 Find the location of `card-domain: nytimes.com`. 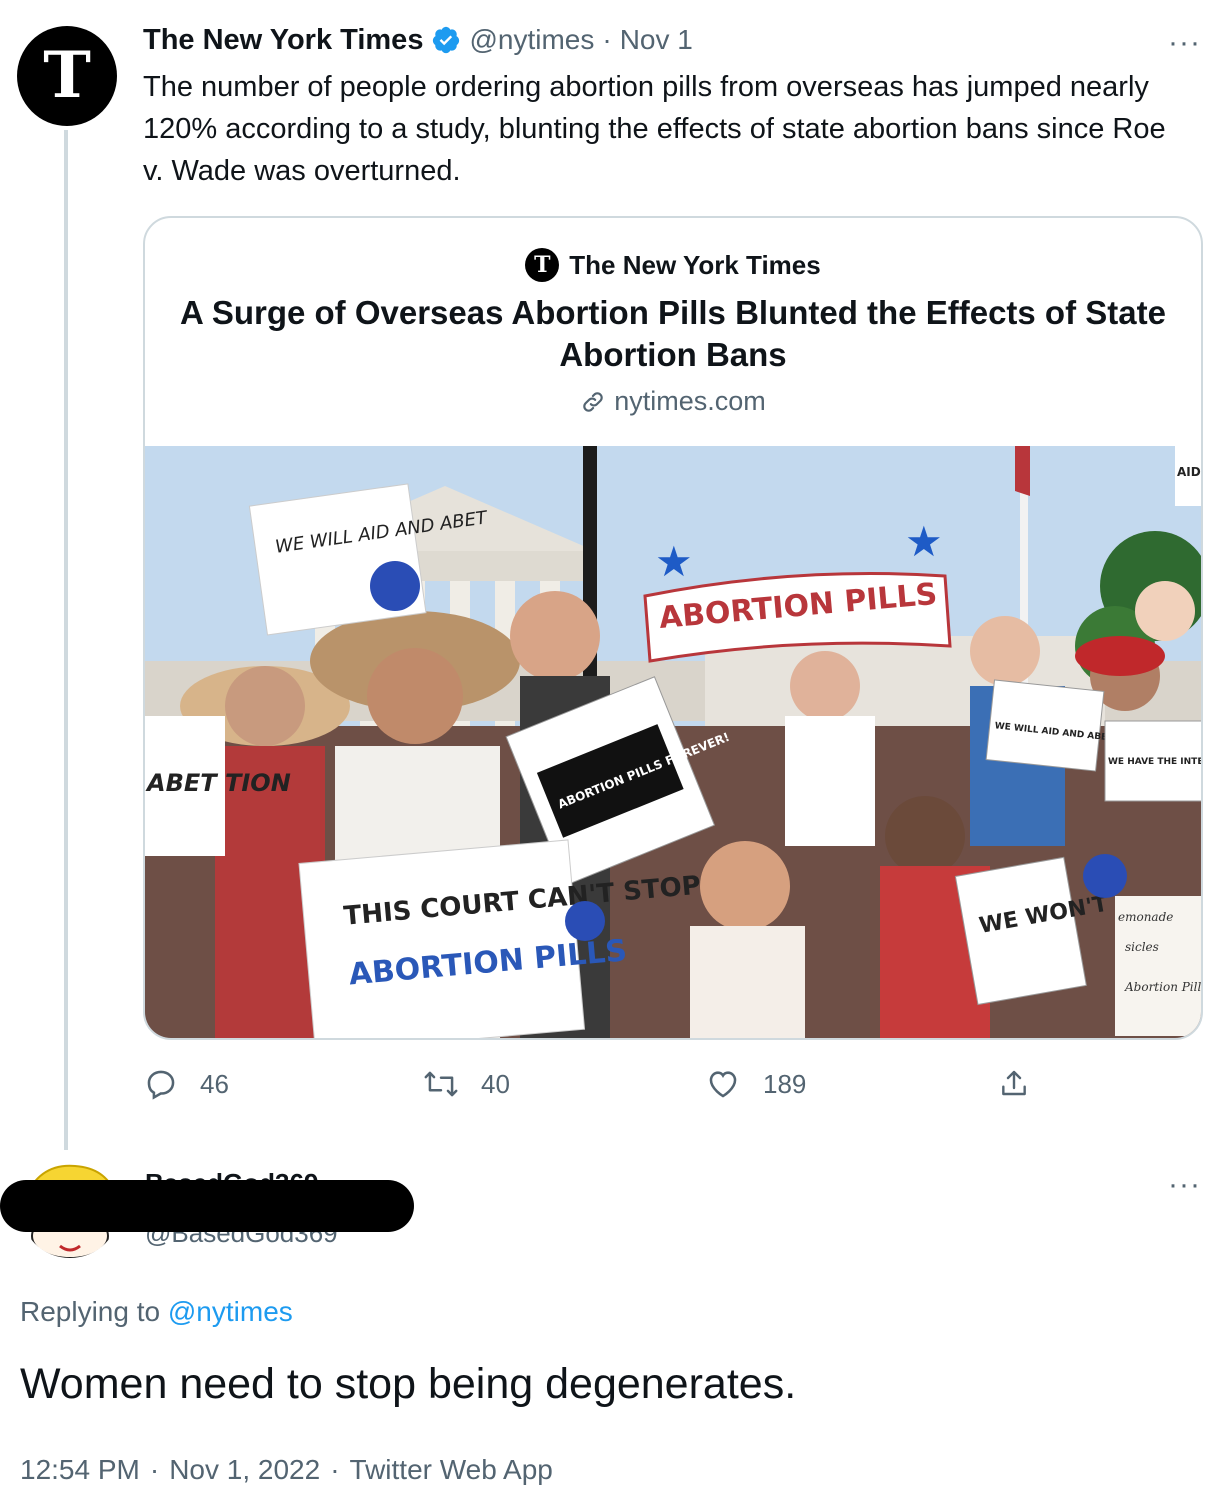

card-domain: nytimes.com is located at coordinates (673, 401).